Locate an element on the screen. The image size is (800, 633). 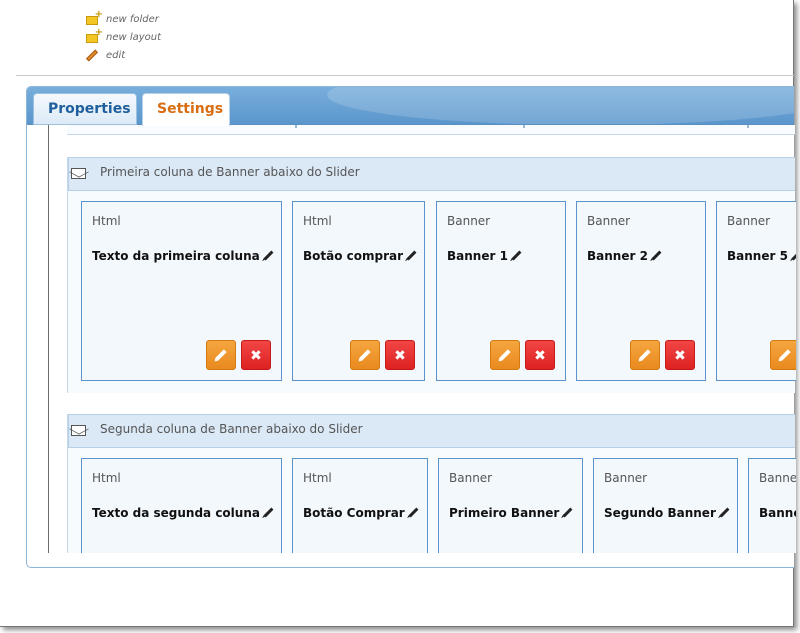
card-name: Banner 1 is located at coordinates (484, 256).